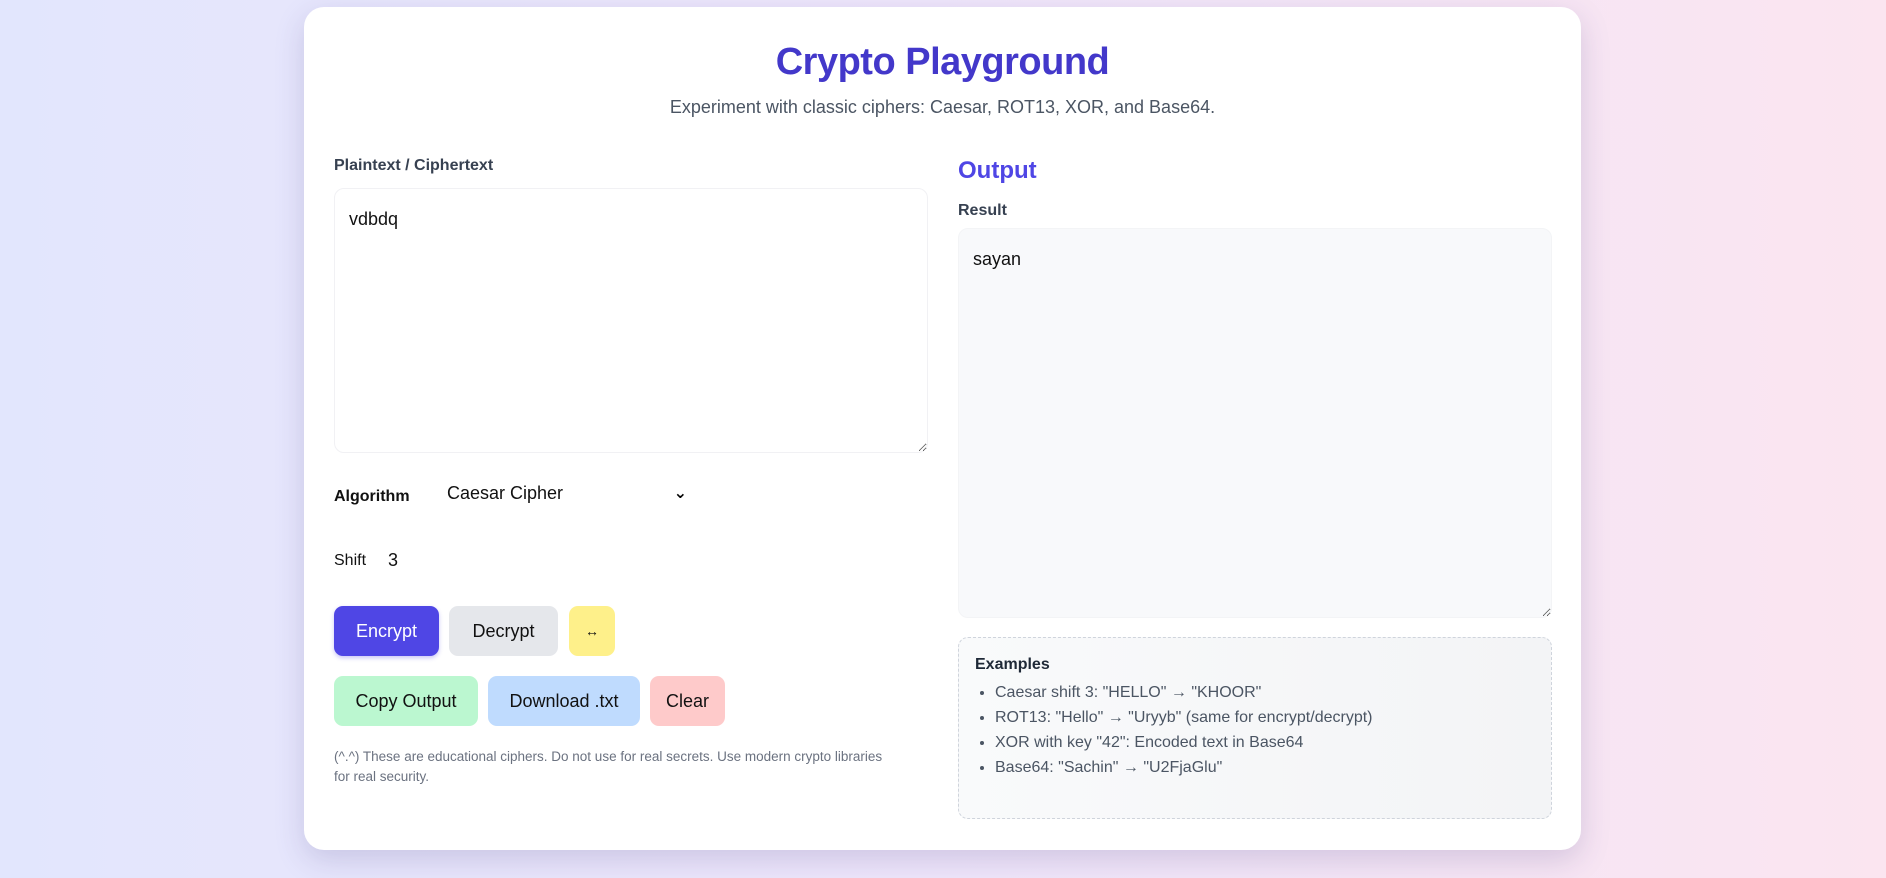  I want to click on algorithm-selected: Caesar Cipher, so click(505, 493).